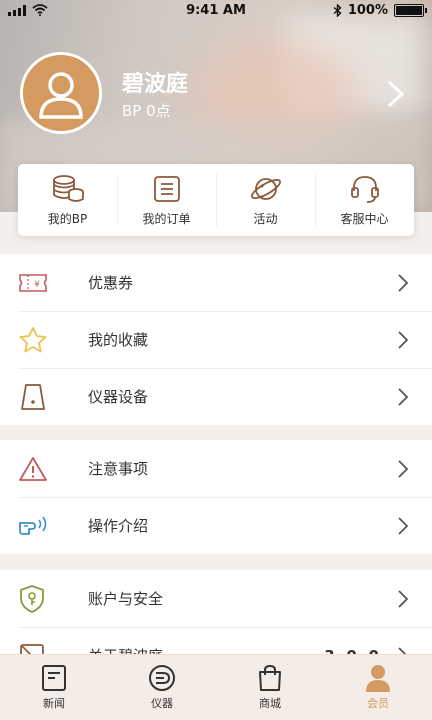 This screenshot has width=432, height=720. I want to click on star-icon, so click(33, 339).